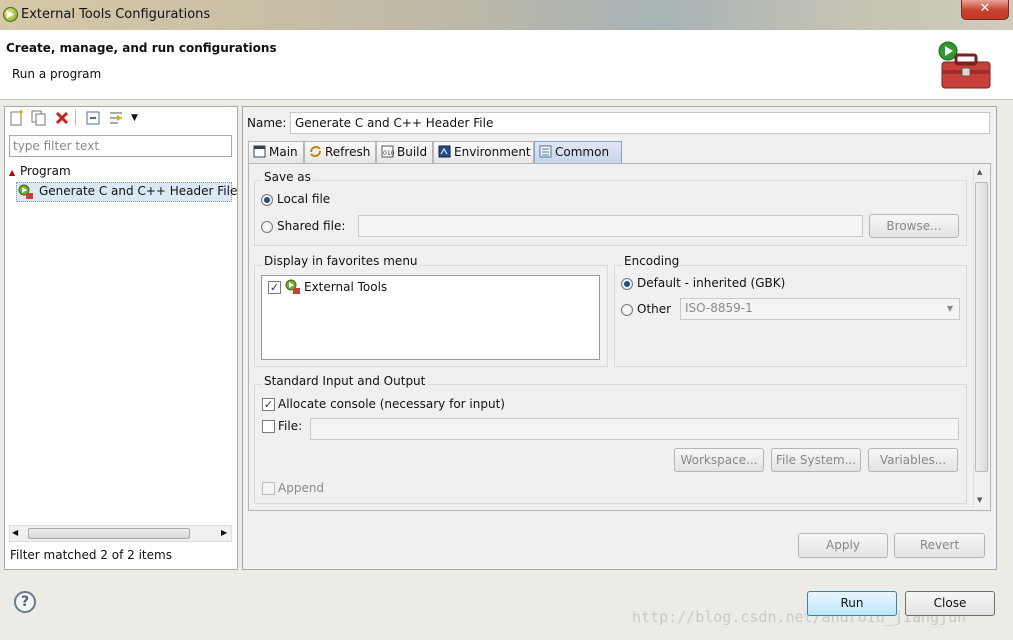 The image size is (1013, 640). What do you see at coordinates (224, 532) in the screenshot?
I see `scroll-right-icon: ▶` at bounding box center [224, 532].